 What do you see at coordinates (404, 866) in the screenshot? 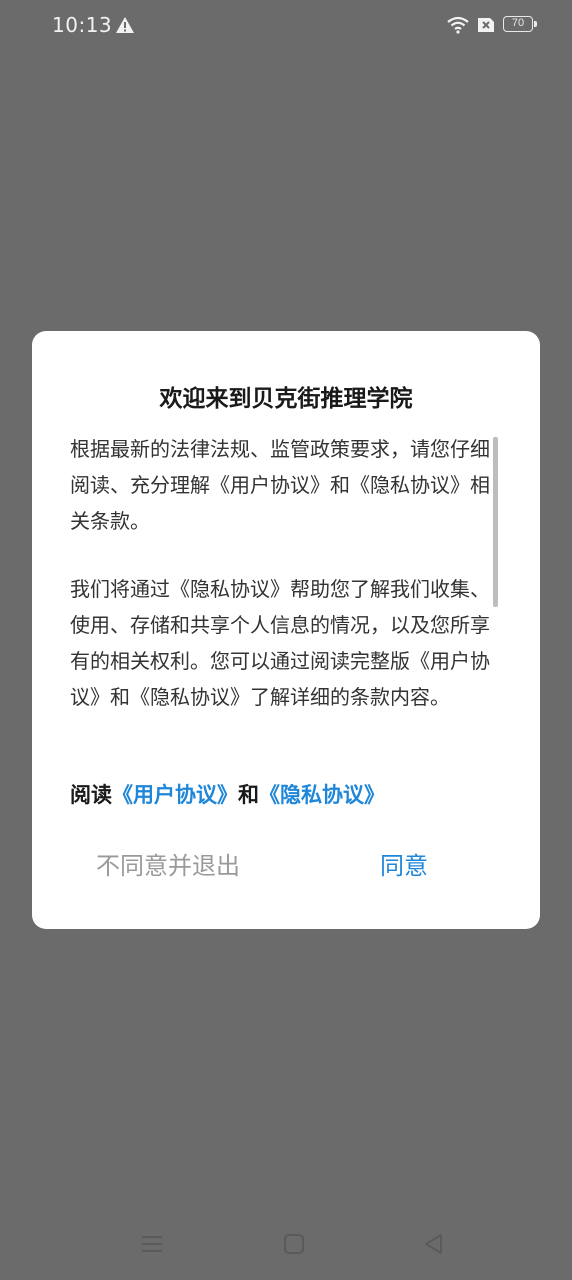
I see `agree-button: 同意` at bounding box center [404, 866].